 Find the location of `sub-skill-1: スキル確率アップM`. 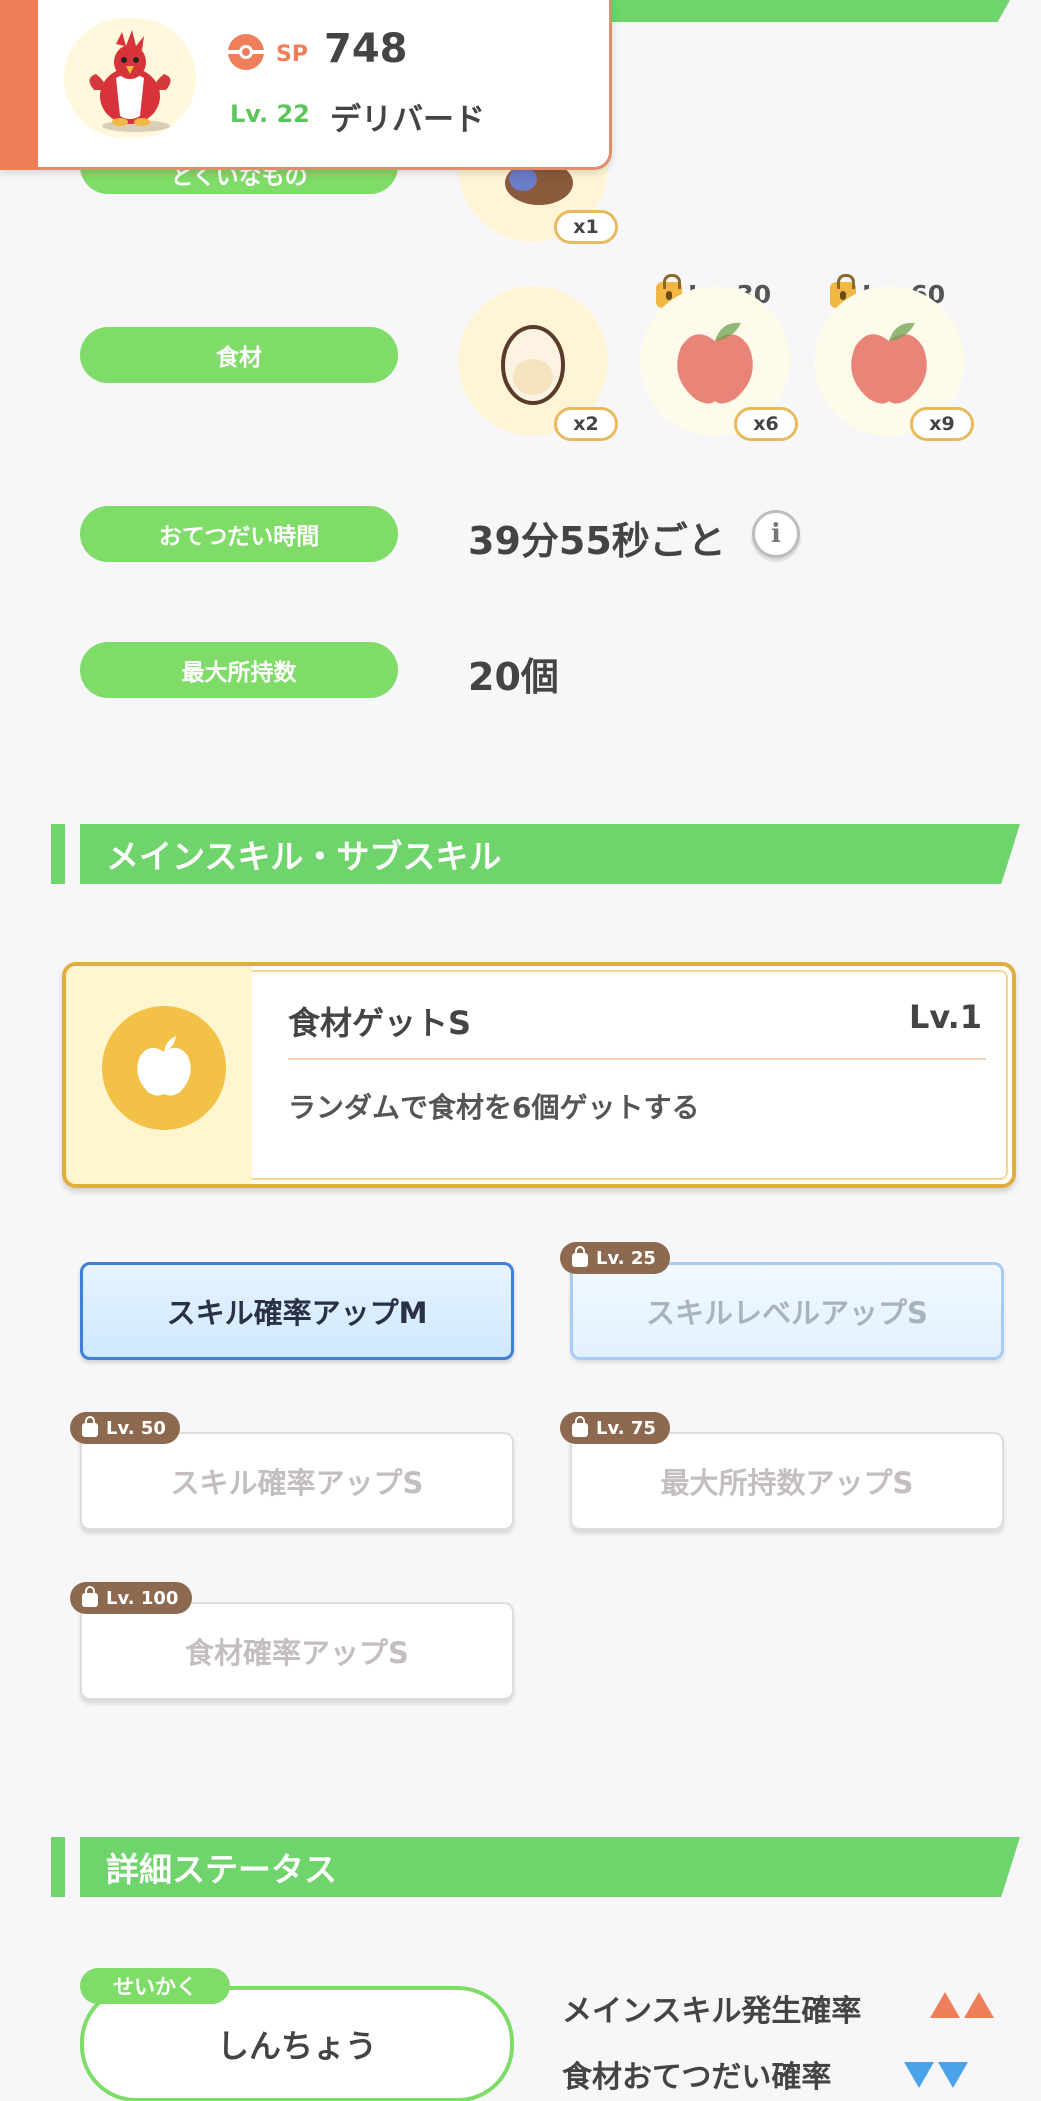

sub-skill-1: スキル確率アップM is located at coordinates (297, 1311).